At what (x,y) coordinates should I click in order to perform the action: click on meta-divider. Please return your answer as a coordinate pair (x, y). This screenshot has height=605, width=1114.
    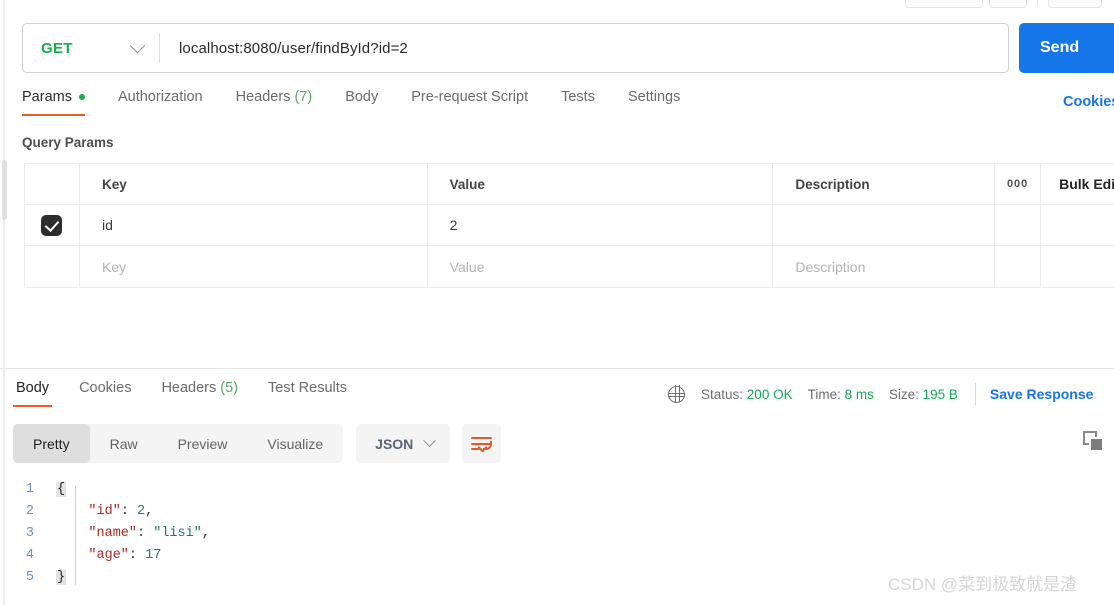
    Looking at the image, I should click on (975, 394).